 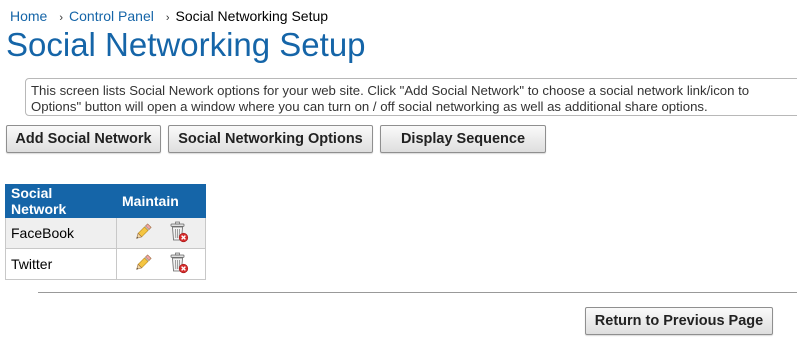 I want to click on page-title: Social Networking Setup, so click(x=186, y=44).